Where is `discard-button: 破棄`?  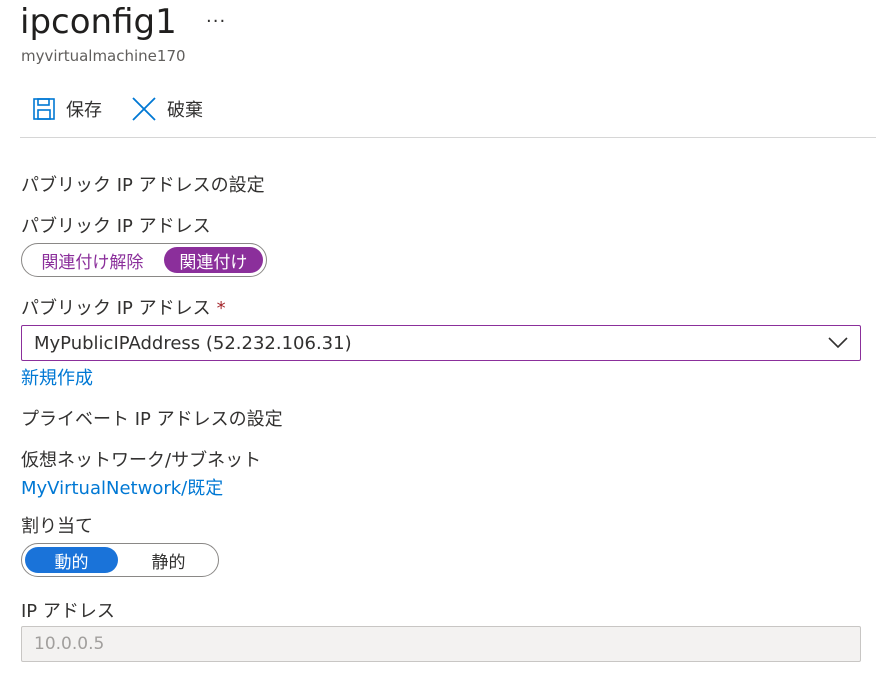 discard-button: 破棄 is located at coordinates (167, 109).